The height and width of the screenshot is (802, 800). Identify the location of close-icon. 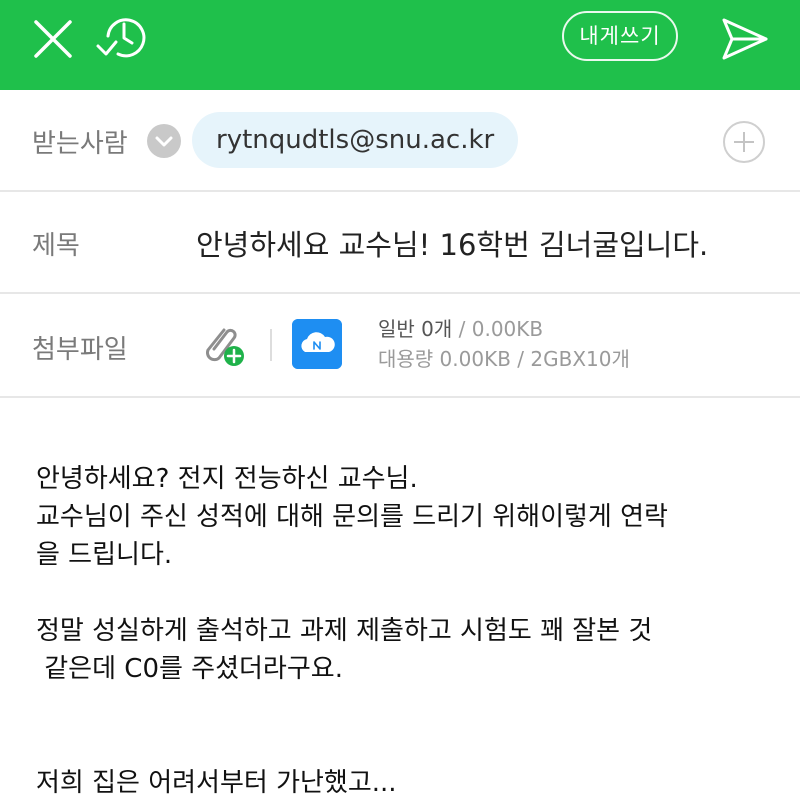
(53, 39).